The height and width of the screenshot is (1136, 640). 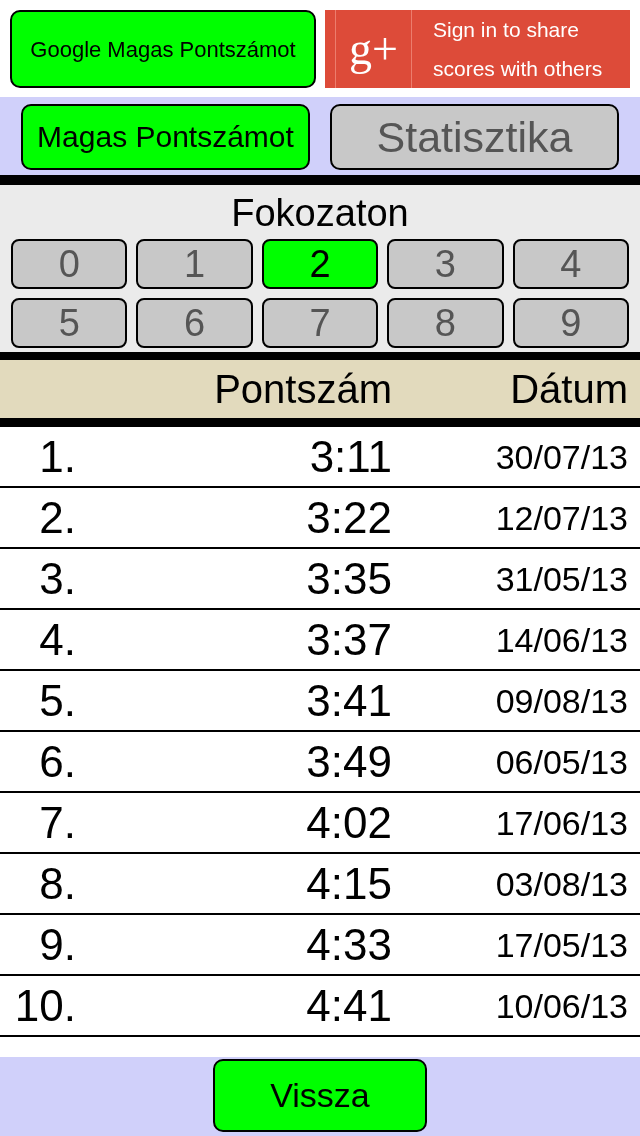 What do you see at coordinates (57, 700) in the screenshot?
I see `rank-cell-text: 5.` at bounding box center [57, 700].